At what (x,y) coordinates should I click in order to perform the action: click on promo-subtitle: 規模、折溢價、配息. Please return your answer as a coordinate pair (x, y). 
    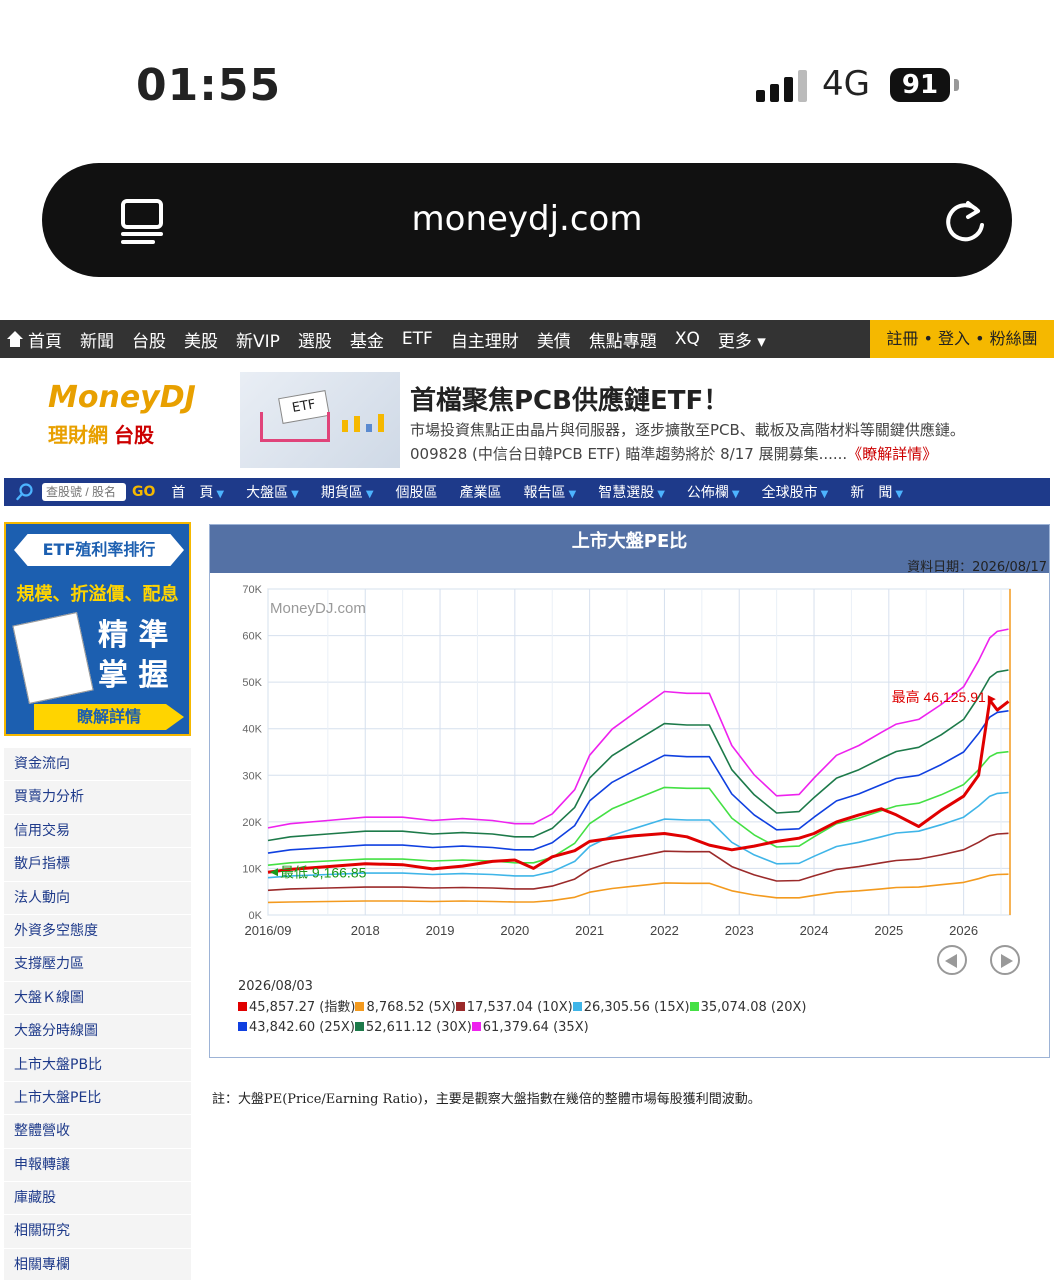
    Looking at the image, I should click on (97, 594).